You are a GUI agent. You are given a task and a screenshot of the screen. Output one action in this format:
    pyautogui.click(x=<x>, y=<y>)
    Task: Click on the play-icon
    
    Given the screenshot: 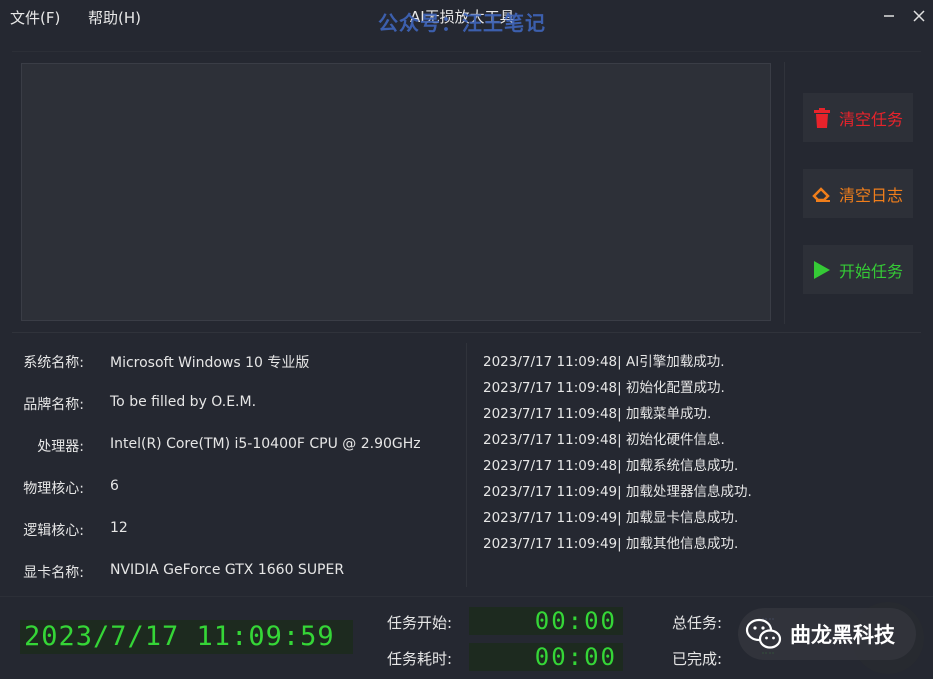 What is the action you would take?
    pyautogui.click(x=822, y=270)
    